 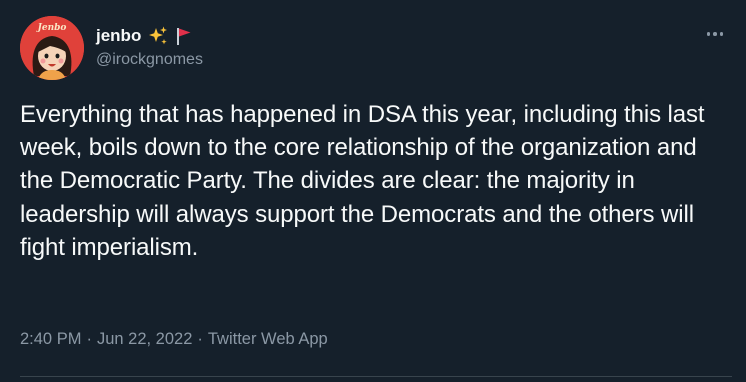 I want to click on display-name-row: jenbo, so click(x=144, y=36).